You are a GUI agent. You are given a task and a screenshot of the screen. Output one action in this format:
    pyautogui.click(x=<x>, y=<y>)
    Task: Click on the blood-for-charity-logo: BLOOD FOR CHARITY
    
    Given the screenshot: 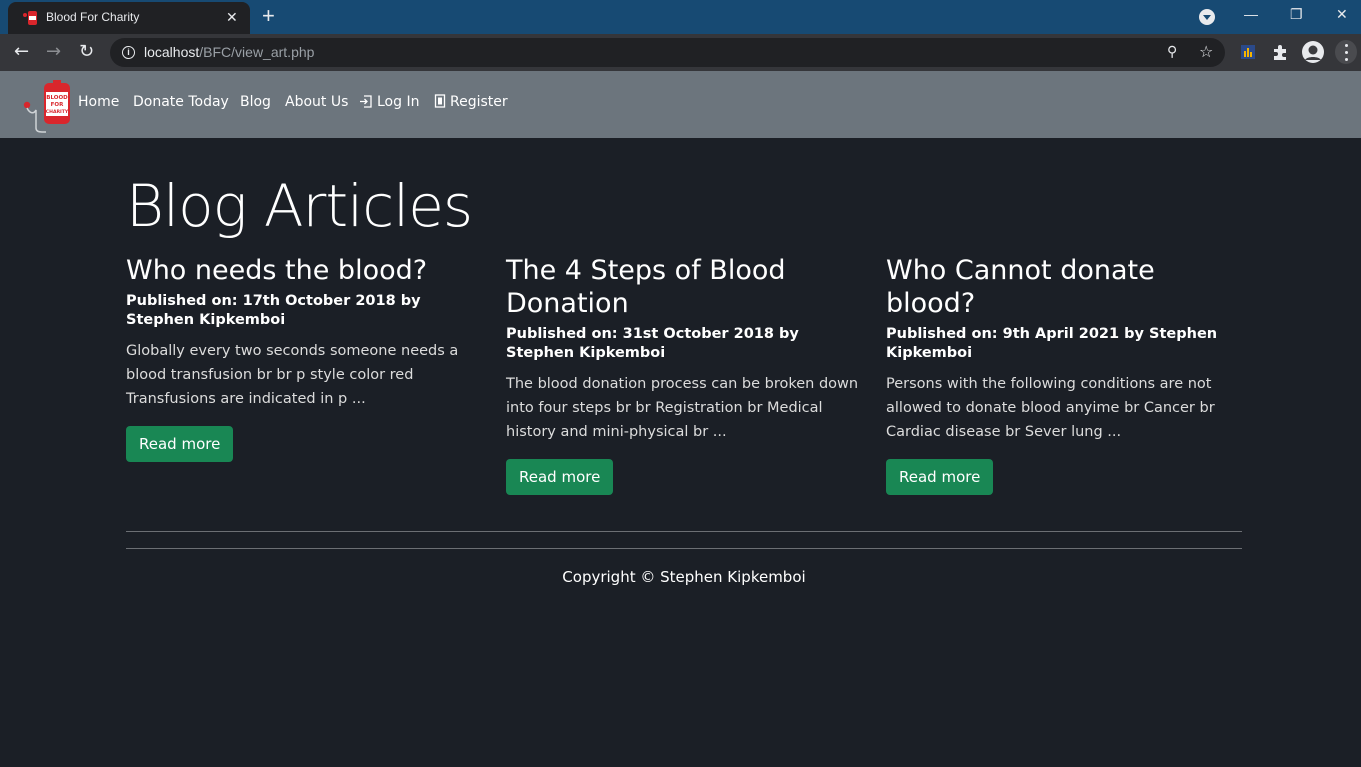 What is the action you would take?
    pyautogui.click(x=47, y=107)
    